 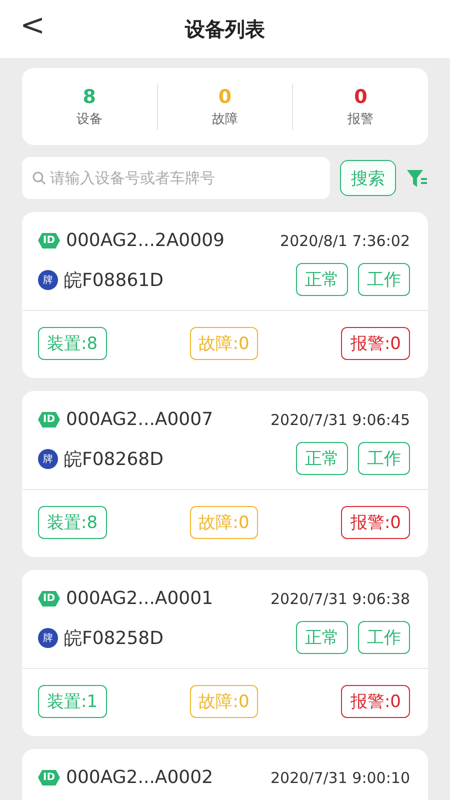 I want to click on plate-number: 皖F08258D, so click(x=114, y=638).